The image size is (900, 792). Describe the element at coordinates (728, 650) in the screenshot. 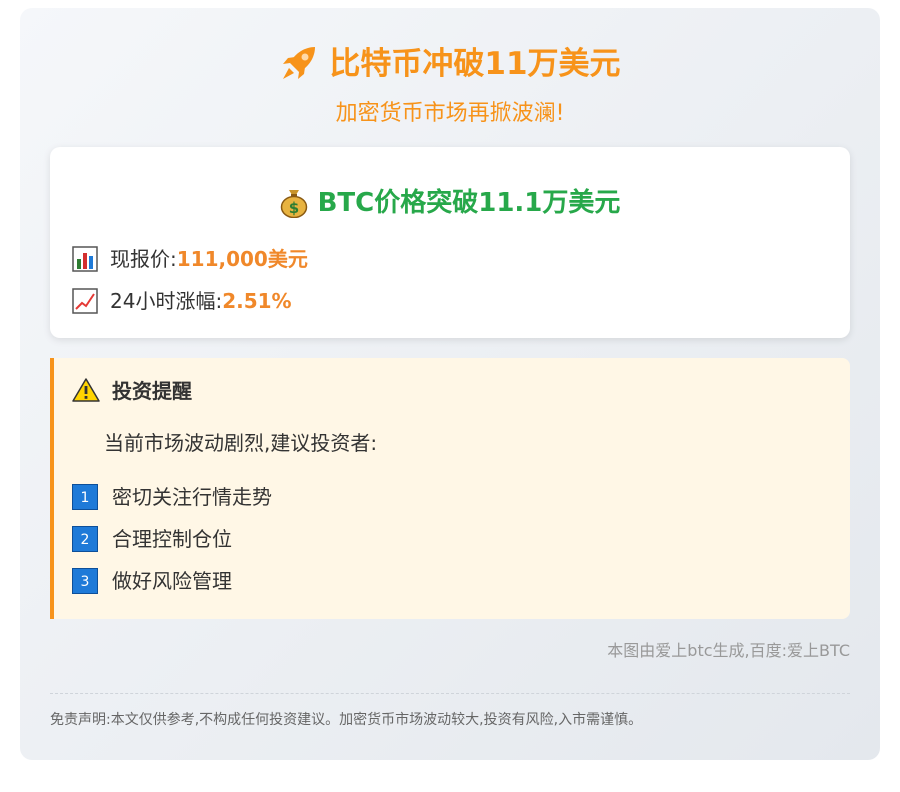

I see `credit-text: 本图由爱上btc生成,百度:爱上BTC` at that location.